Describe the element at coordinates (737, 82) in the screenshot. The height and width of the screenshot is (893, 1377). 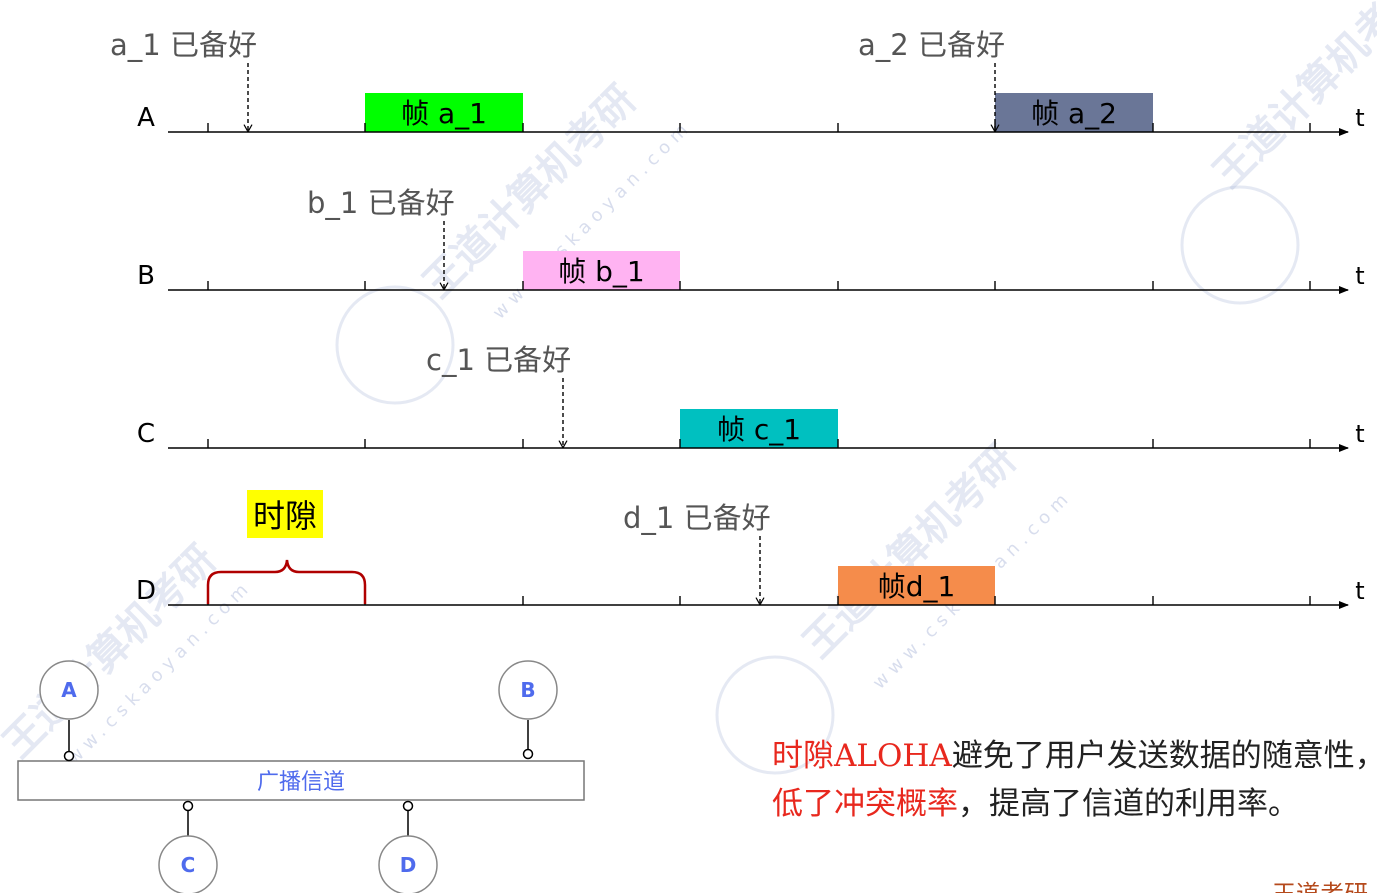
I see `timeline-row-a: 帧 a_1 帧 a_2 A t a_1 已备好 a_2 已备好` at that location.